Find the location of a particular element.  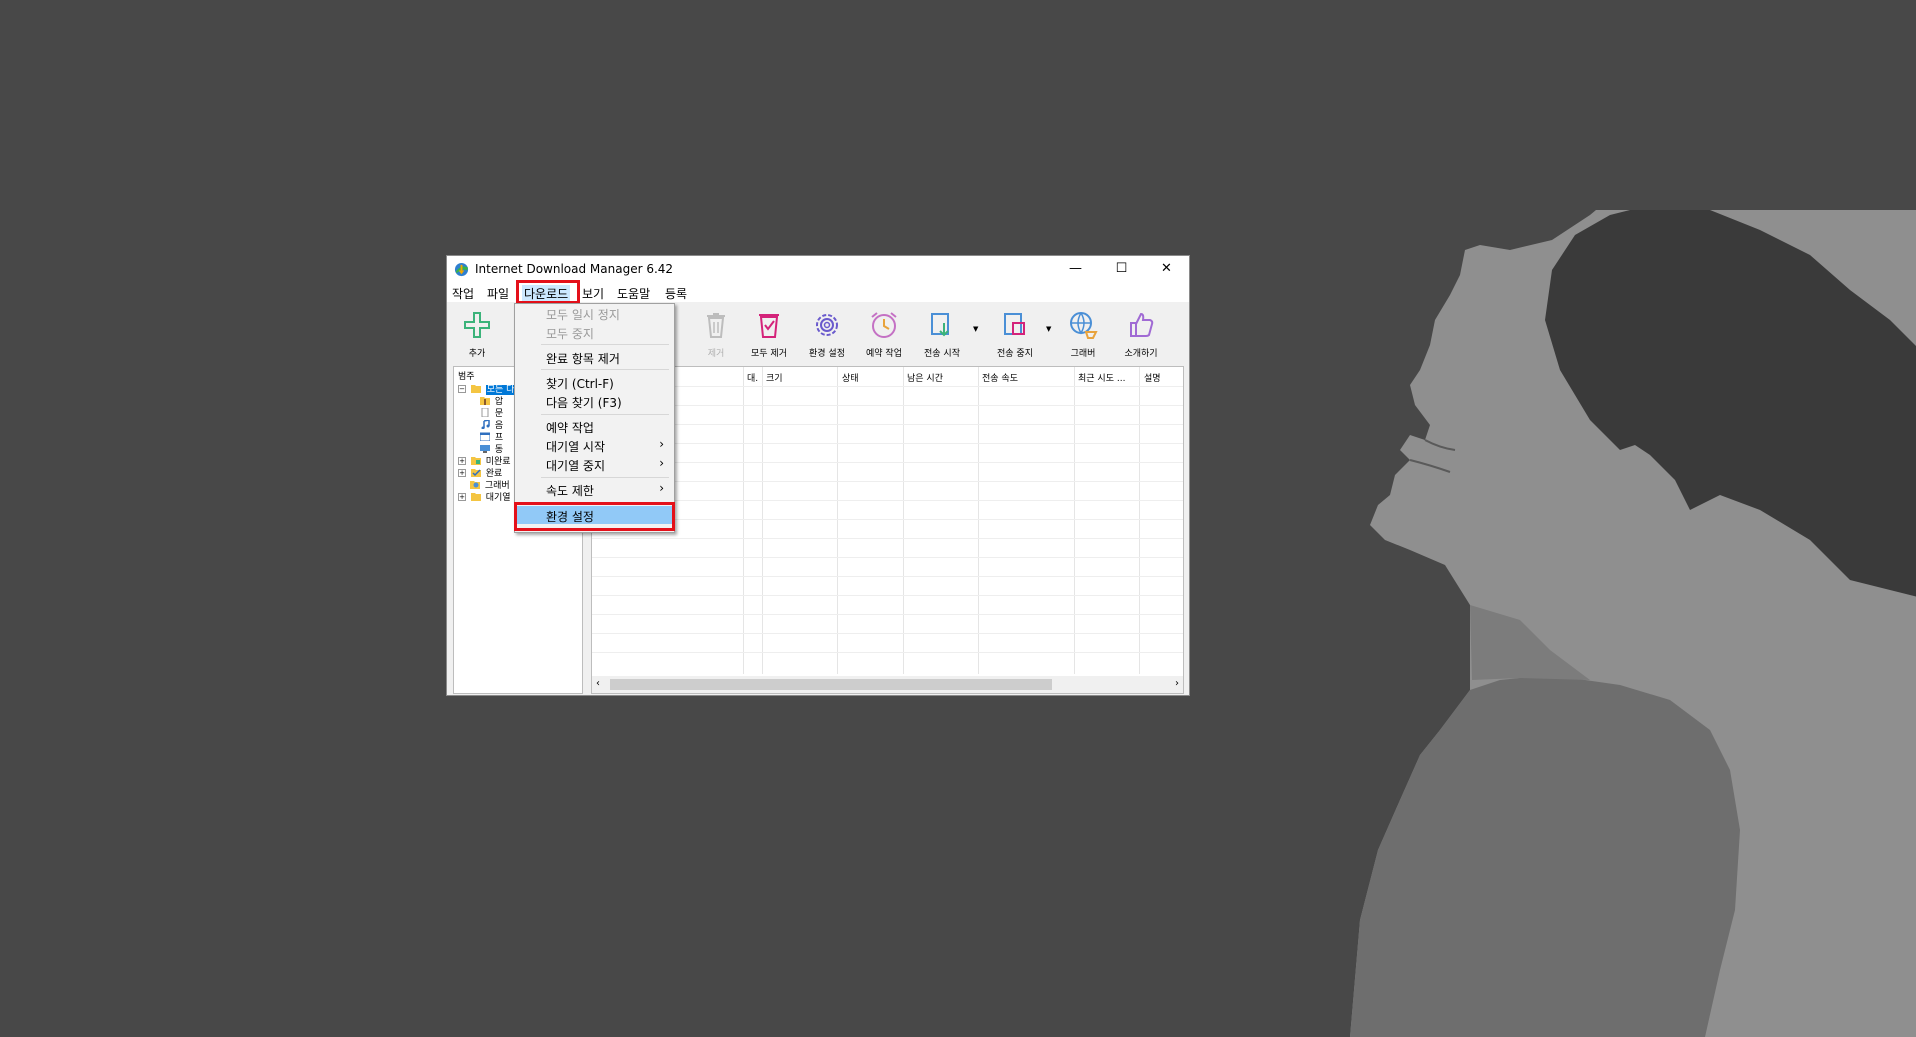

add-button: 추가 is located at coordinates (477, 335).